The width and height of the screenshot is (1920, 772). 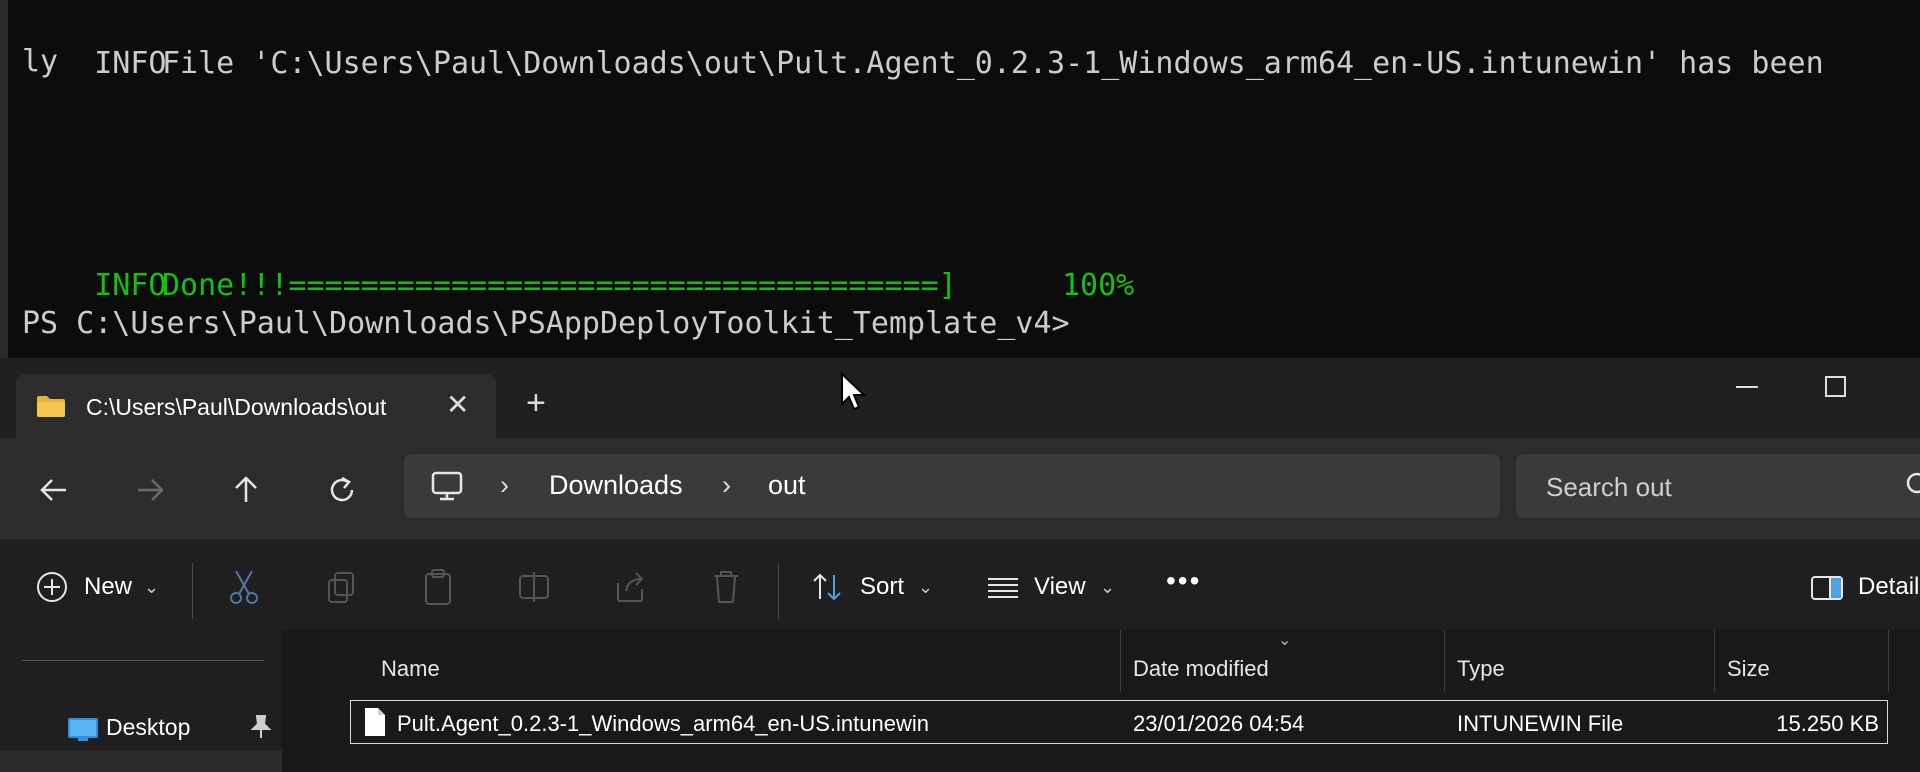 What do you see at coordinates (300, 701) in the screenshot?
I see `navpane-scrollbar` at bounding box center [300, 701].